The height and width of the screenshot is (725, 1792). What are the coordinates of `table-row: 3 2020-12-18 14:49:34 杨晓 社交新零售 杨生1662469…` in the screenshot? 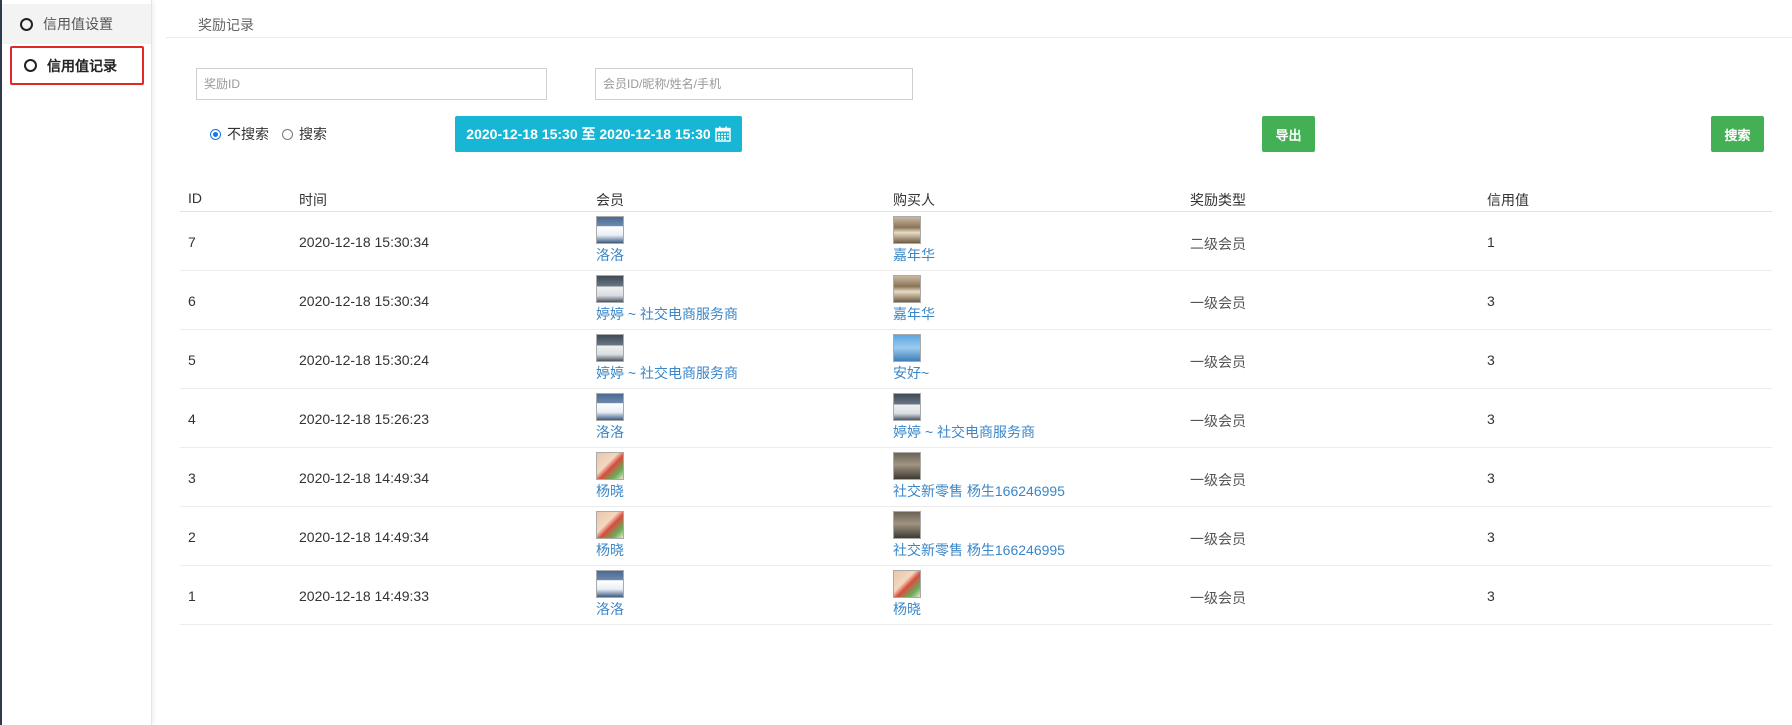 It's located at (976, 477).